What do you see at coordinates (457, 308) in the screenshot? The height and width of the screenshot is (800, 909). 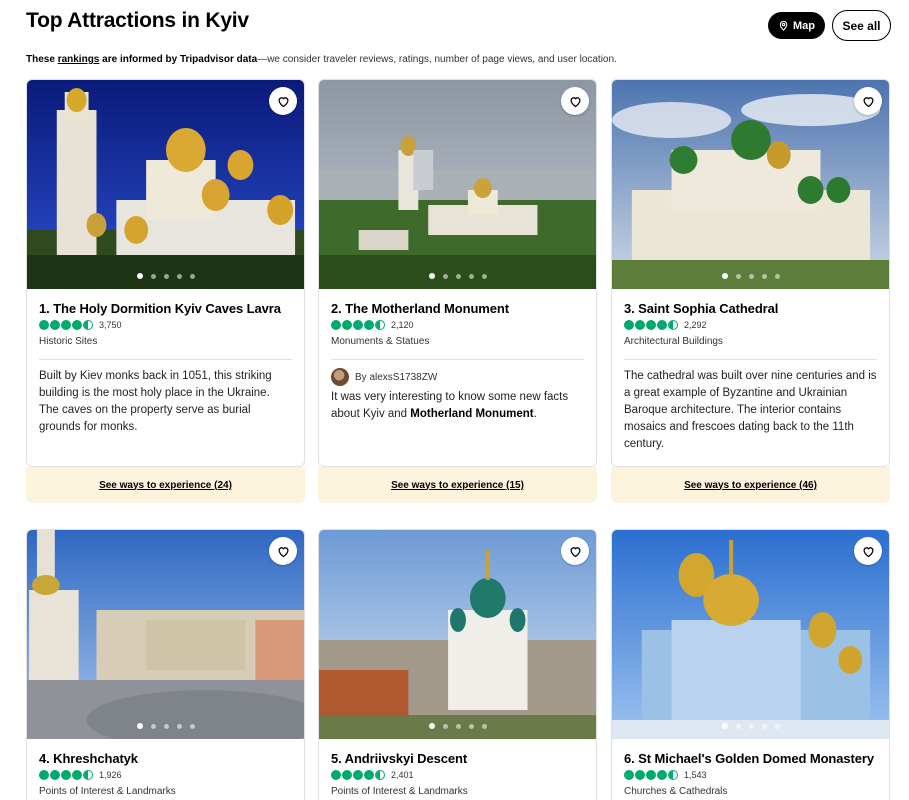 I see `attraction-title: 2. The Motherland Monument` at bounding box center [457, 308].